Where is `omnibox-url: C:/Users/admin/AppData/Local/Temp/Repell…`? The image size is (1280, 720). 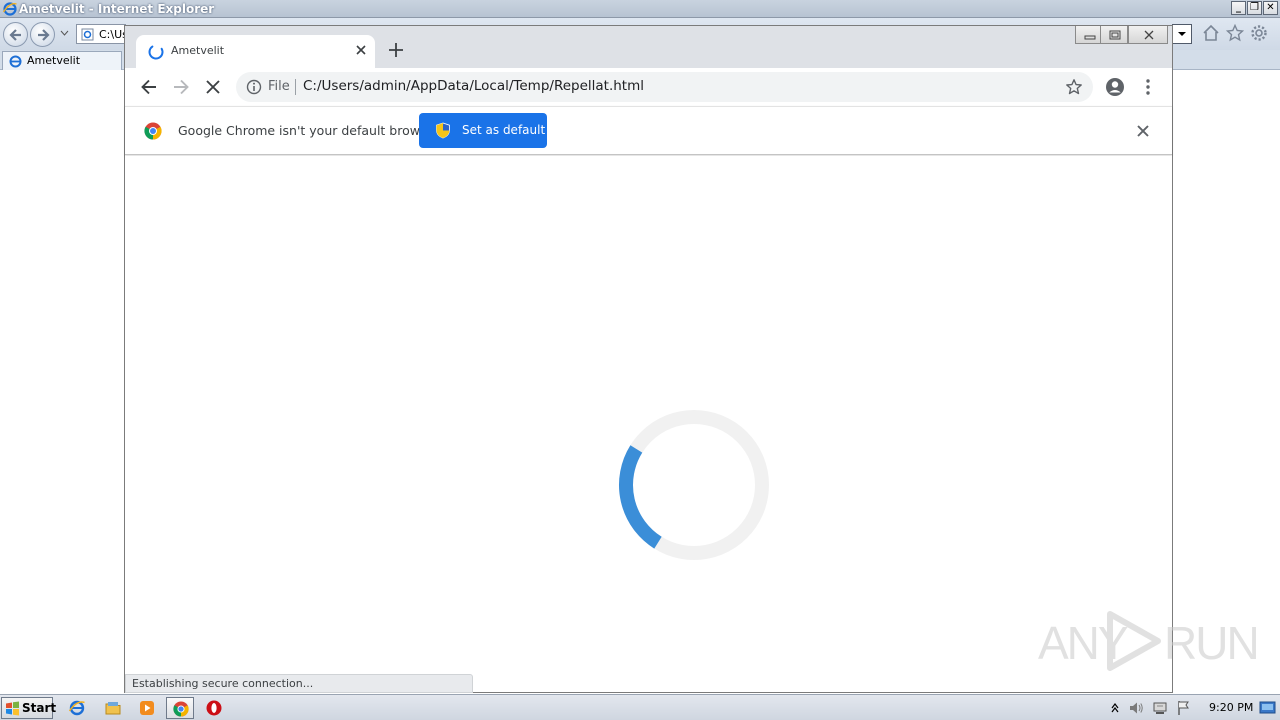 omnibox-url: C:/Users/admin/AppData/Local/Temp/Repell… is located at coordinates (473, 86).